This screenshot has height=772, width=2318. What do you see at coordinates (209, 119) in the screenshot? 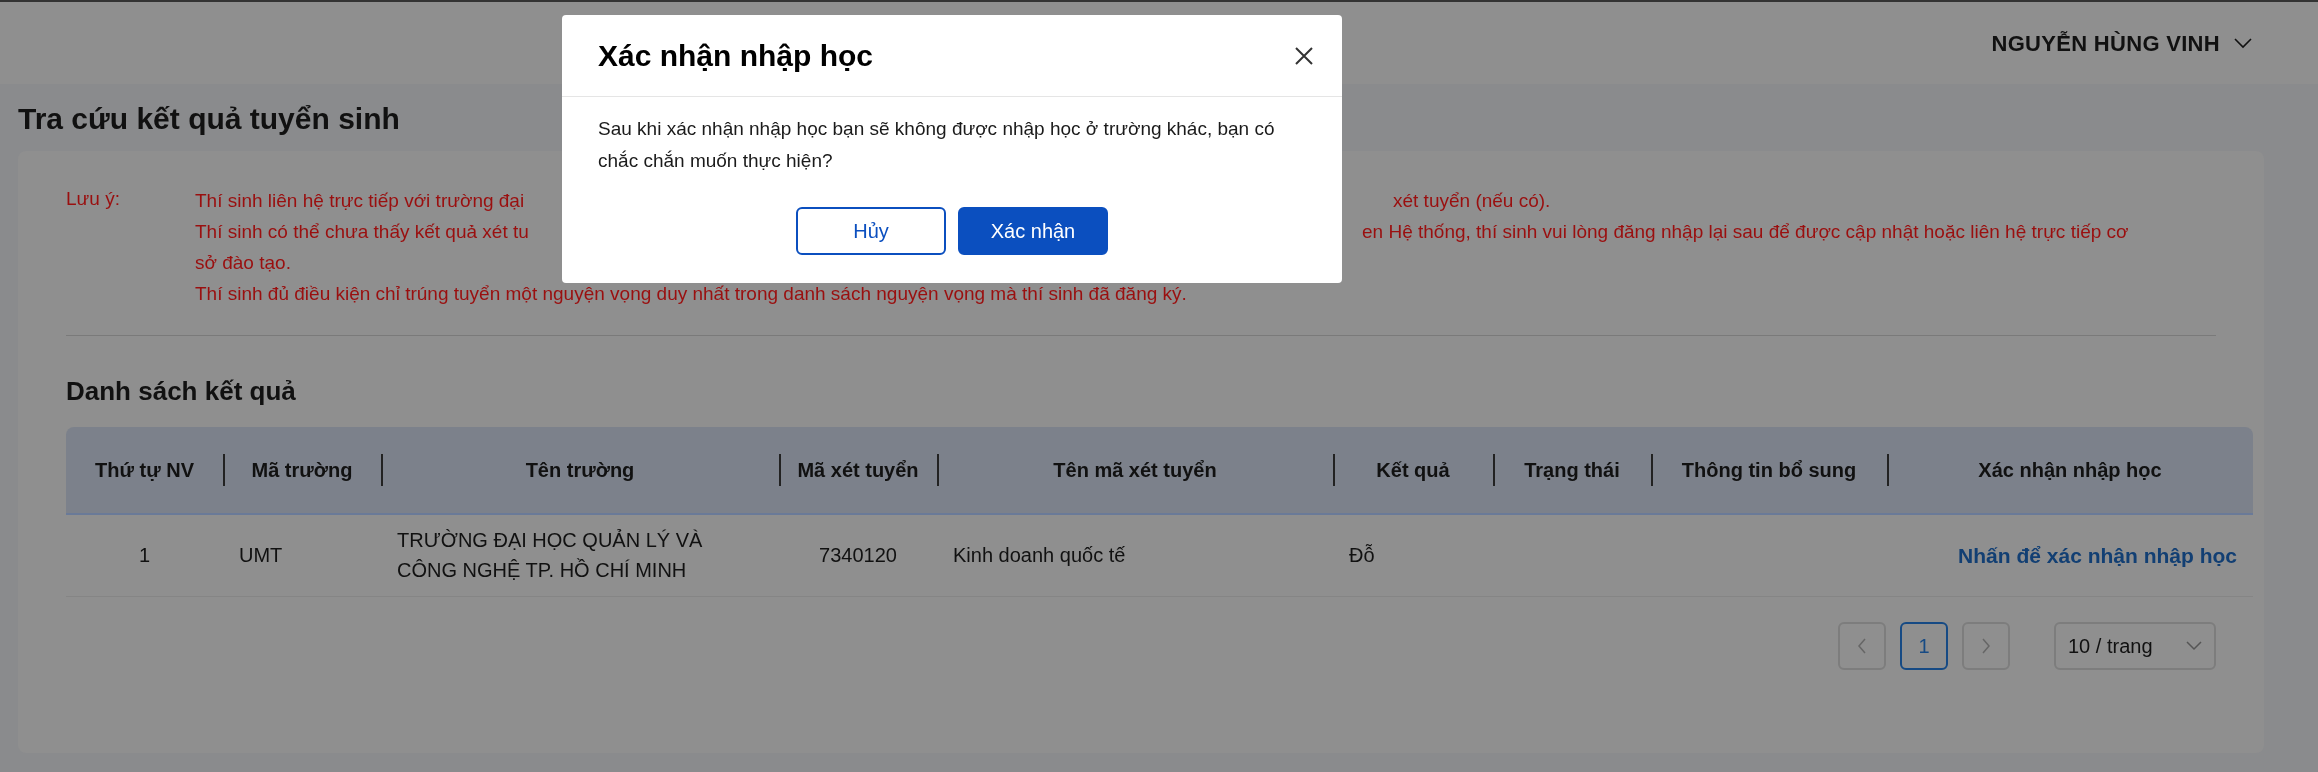
I see `page-title: Tra cứu kết quả tuyển sinh` at bounding box center [209, 119].